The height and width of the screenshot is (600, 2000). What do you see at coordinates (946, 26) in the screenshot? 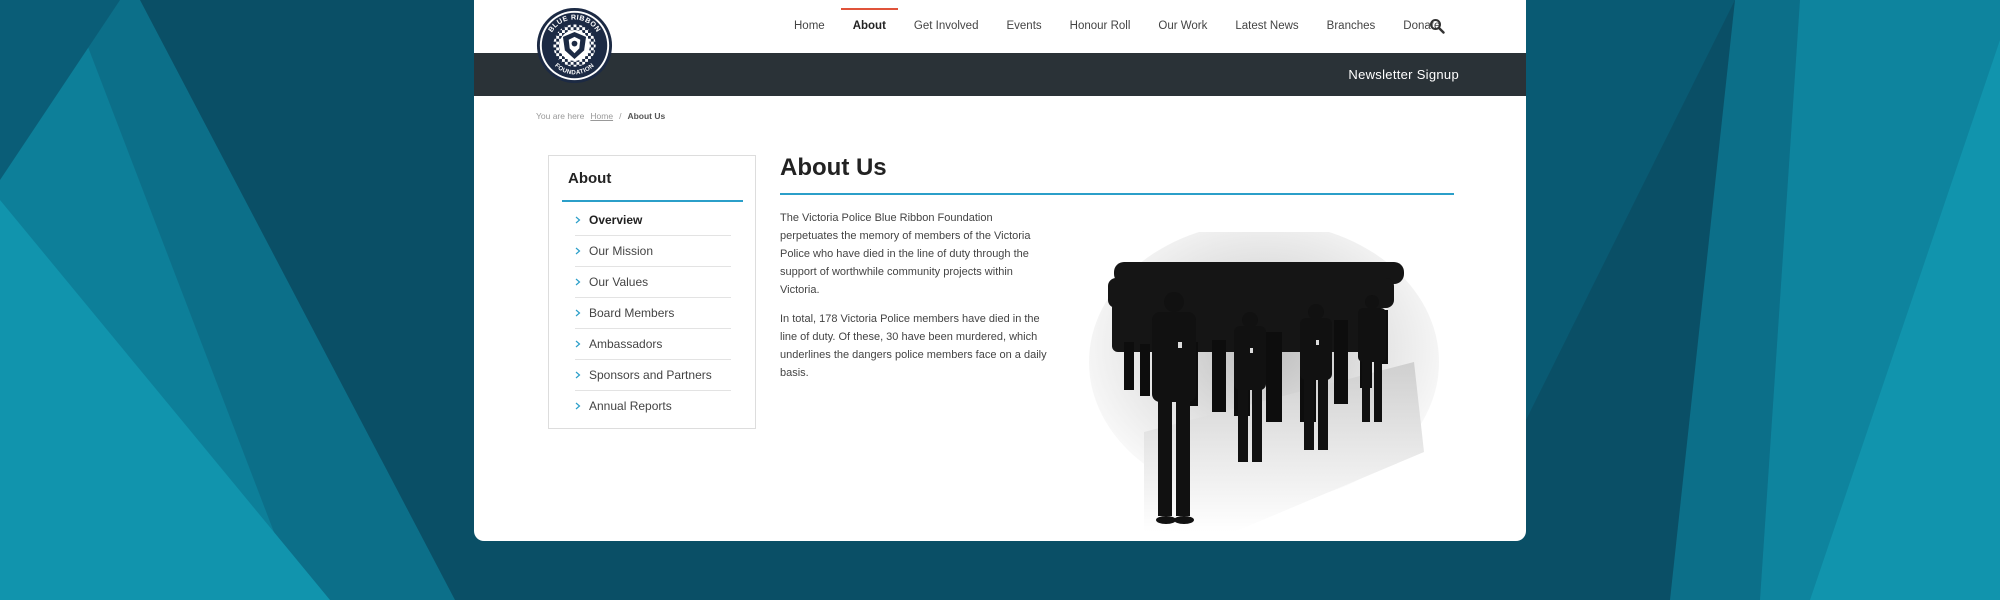
I see `nav-item-get-involved: Get Involved` at bounding box center [946, 26].